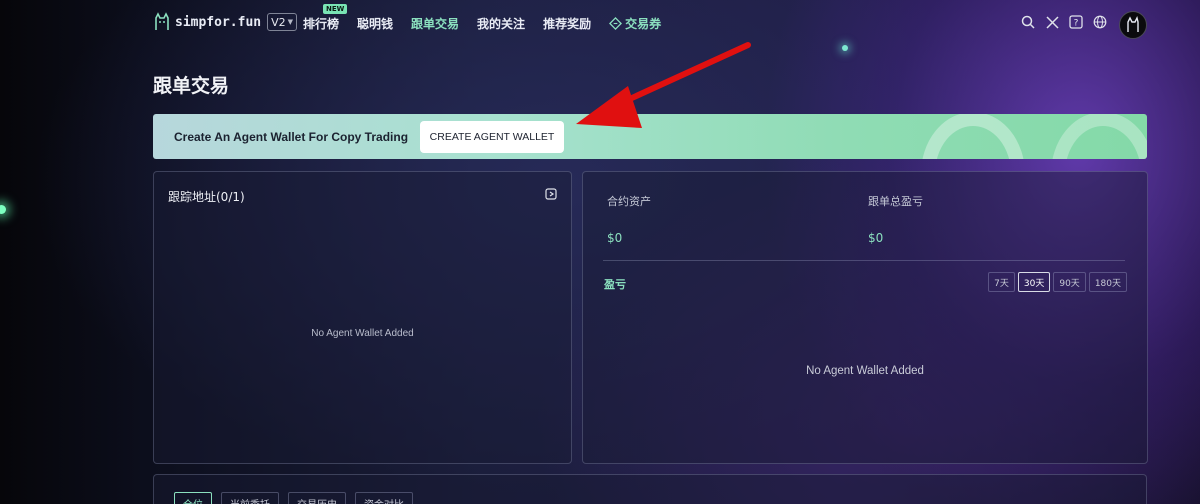  Describe the element at coordinates (864, 260) in the screenshot. I see `divider` at that location.